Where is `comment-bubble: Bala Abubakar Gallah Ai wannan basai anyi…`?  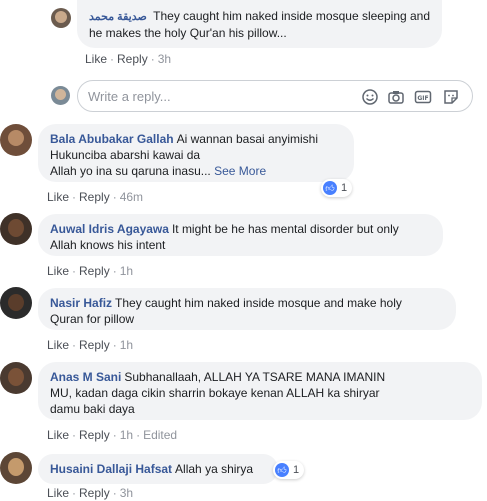
comment-bubble: Bala Abubakar Gallah Ai wannan basai anyi… is located at coordinates (196, 153).